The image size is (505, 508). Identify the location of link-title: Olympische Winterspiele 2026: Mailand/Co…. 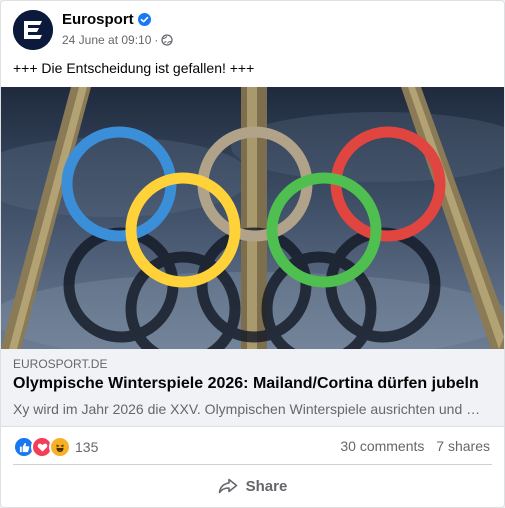
(246, 384).